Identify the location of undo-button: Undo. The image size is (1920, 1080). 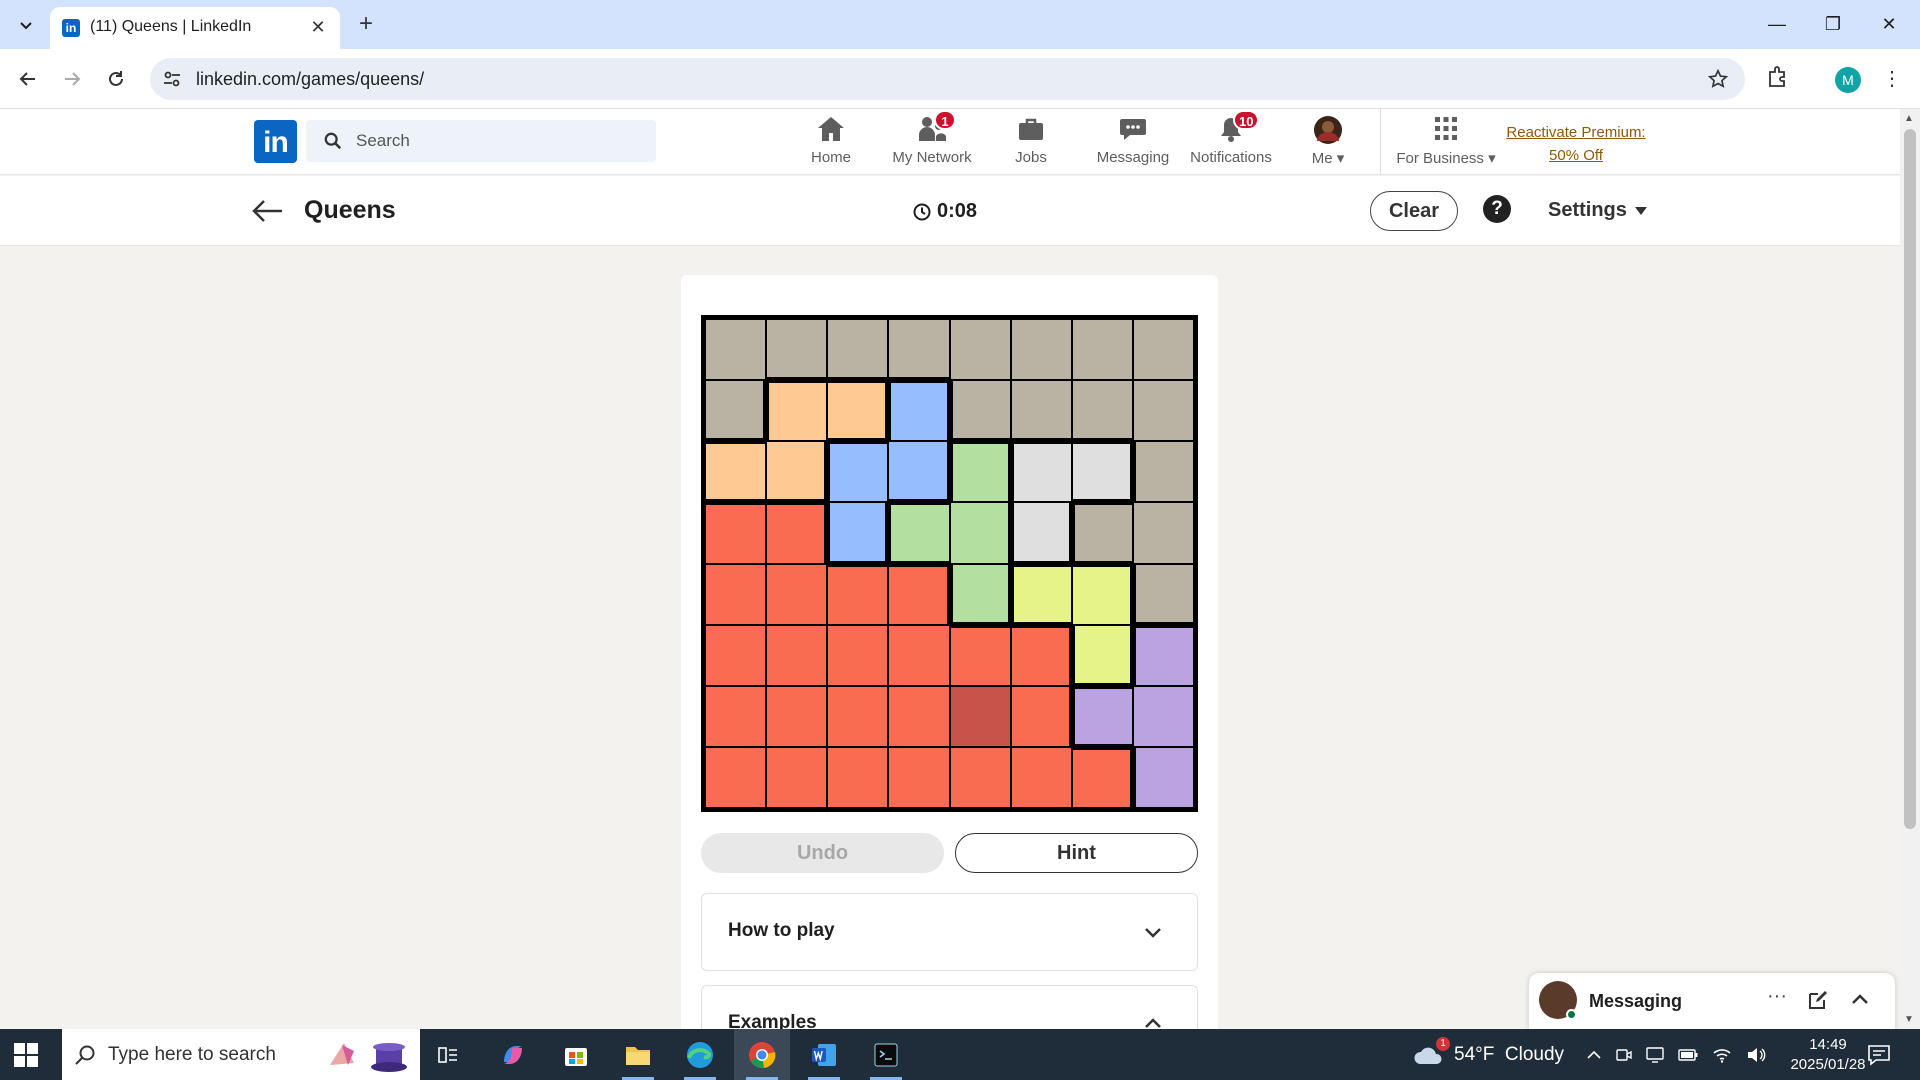
(822, 853).